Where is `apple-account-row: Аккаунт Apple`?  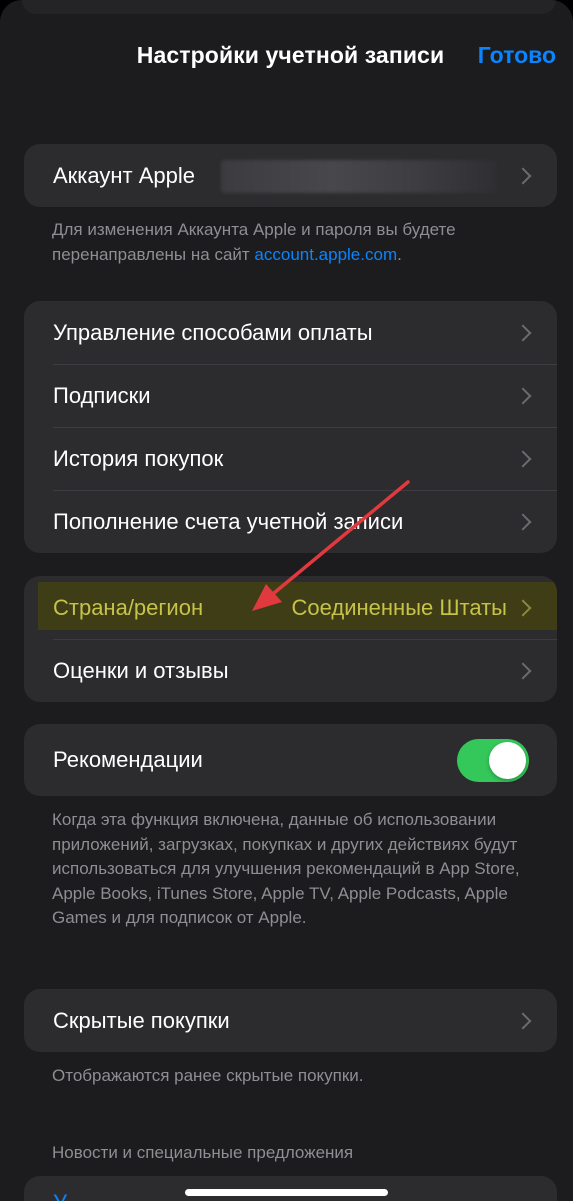 apple-account-row: Аккаунт Apple is located at coordinates (290, 175).